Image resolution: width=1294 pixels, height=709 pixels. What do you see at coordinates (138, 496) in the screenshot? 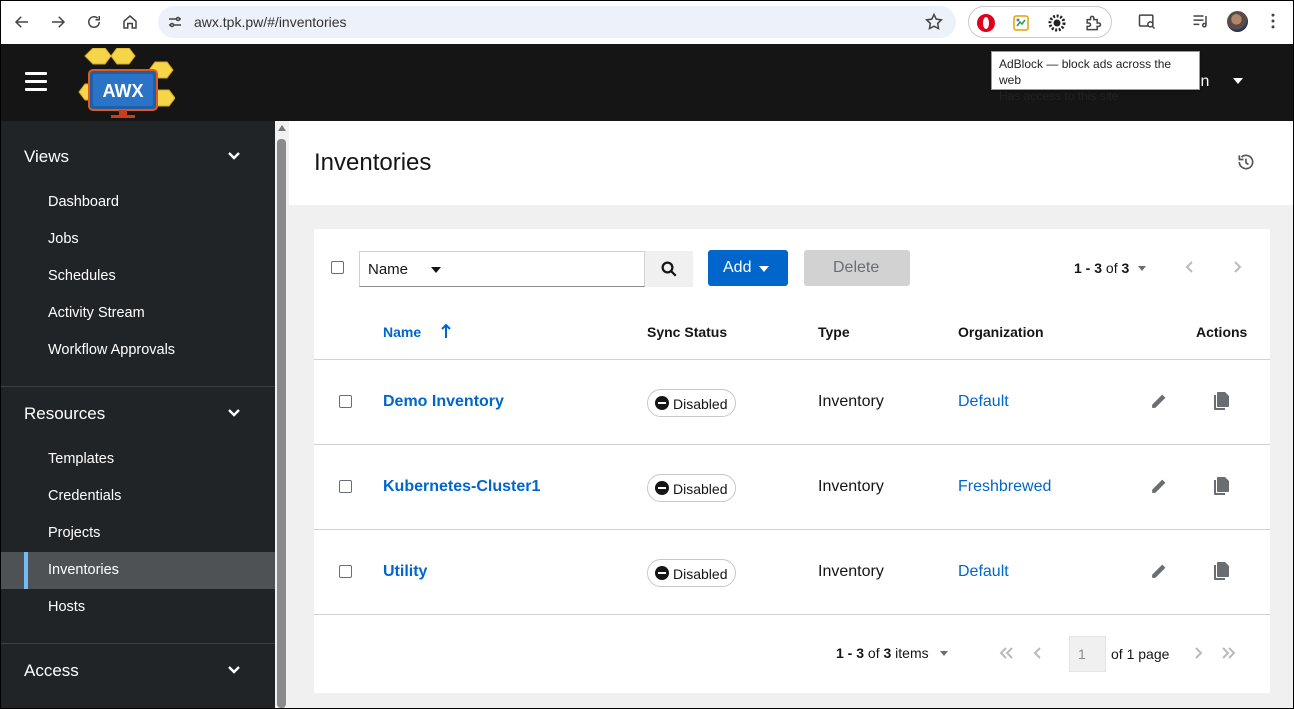
I see `sidebar-item-credentials: Credentials` at bounding box center [138, 496].